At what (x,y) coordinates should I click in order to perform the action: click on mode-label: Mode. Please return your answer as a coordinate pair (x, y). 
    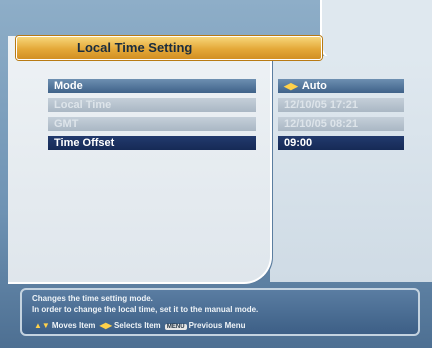
    Looking at the image, I should click on (152, 86).